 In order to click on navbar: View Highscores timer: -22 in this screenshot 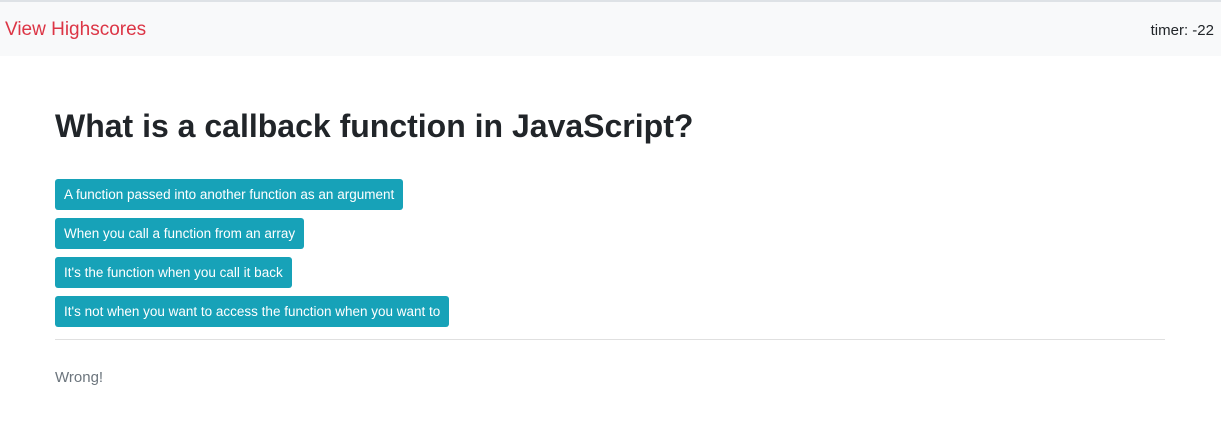, I will do `click(610, 28)`.